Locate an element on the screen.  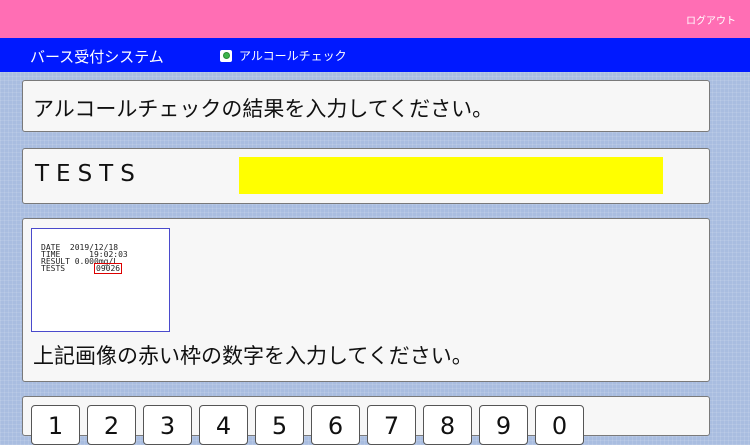
logout-link: ログアウト is located at coordinates (711, 19).